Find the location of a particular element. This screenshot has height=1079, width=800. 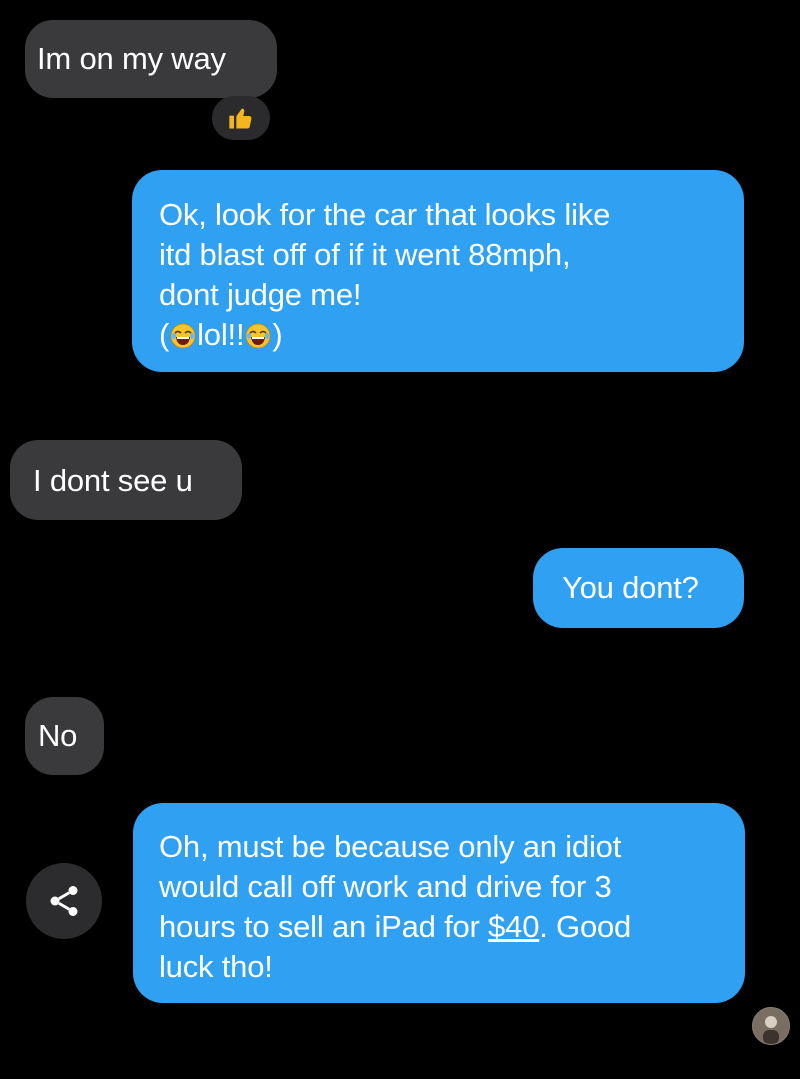

share-icon is located at coordinates (64, 901).